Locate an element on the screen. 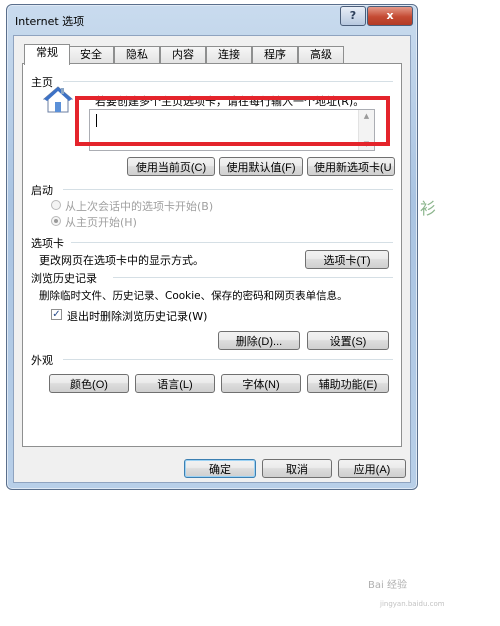 The height and width of the screenshot is (626, 500). watermark-url: jingyan.baidu.com is located at coordinates (412, 604).